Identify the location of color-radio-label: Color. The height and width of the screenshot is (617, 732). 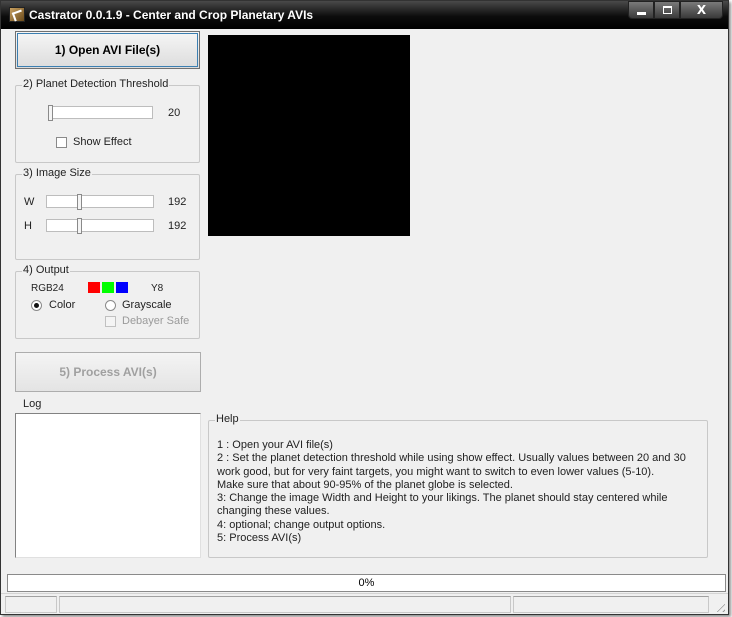
(62, 305).